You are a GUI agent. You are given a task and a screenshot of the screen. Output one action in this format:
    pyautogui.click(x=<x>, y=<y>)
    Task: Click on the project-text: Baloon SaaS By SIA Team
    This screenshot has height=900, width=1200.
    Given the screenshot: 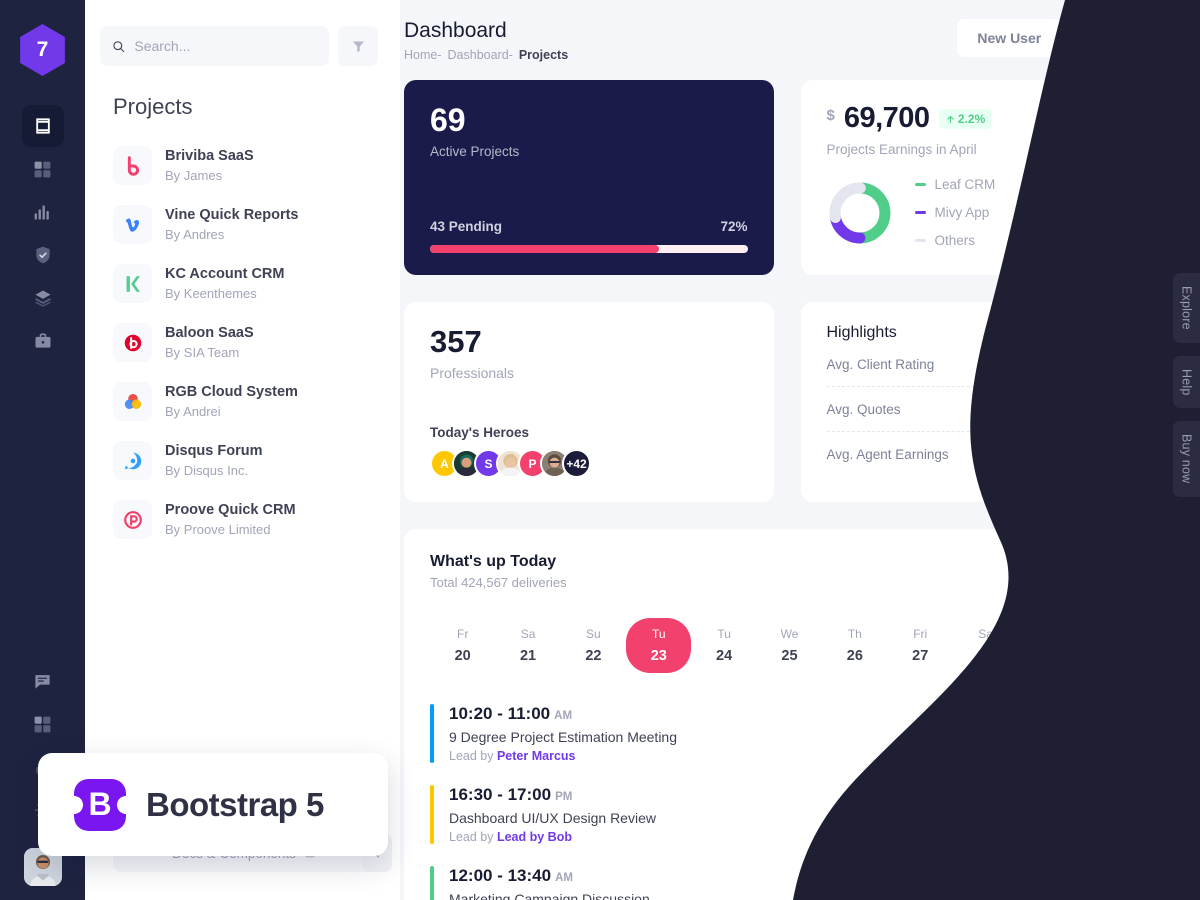 What is the action you would take?
    pyautogui.click(x=209, y=342)
    